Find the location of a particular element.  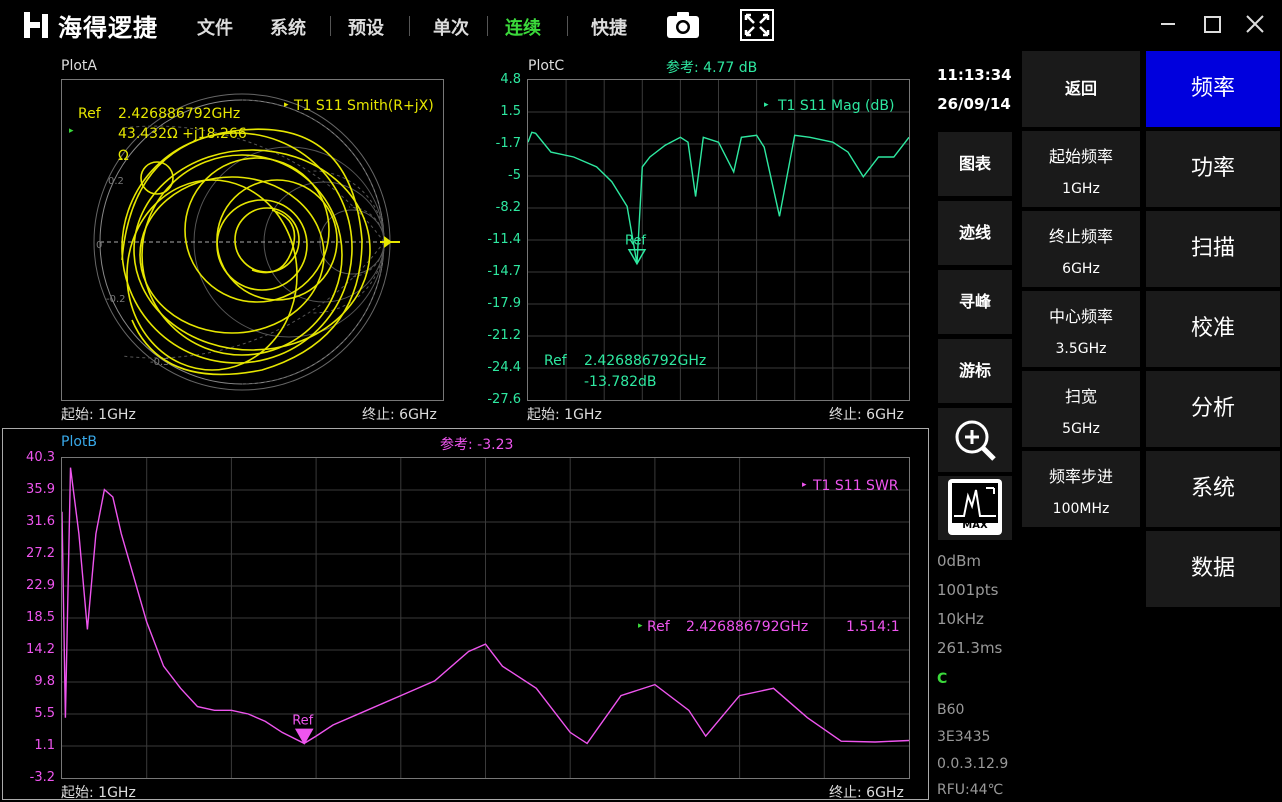

y-tick-label: -27.6 is located at coordinates (504, 399).